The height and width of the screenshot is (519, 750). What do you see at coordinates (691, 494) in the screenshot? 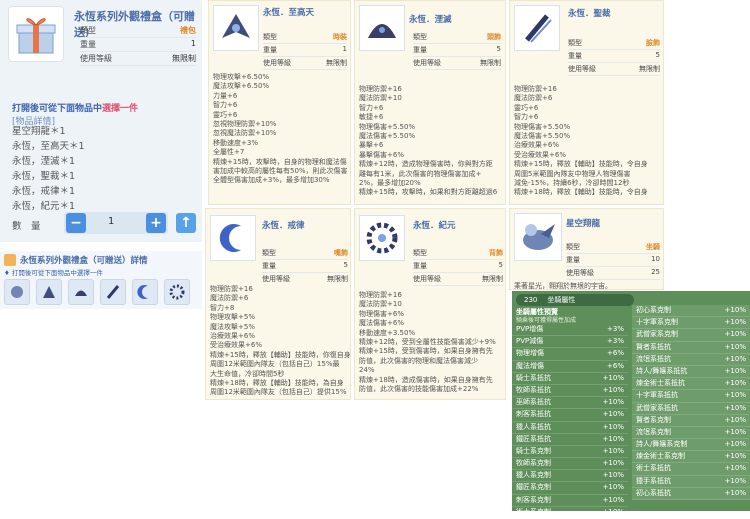
I see `attr-row: 初心系抵抗 +10%` at bounding box center [691, 494].